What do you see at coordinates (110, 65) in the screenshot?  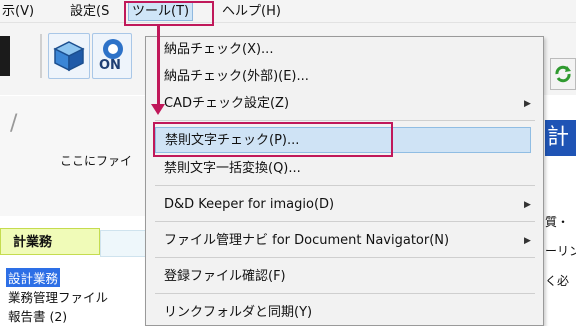 I see `on-label: ON` at bounding box center [110, 65].